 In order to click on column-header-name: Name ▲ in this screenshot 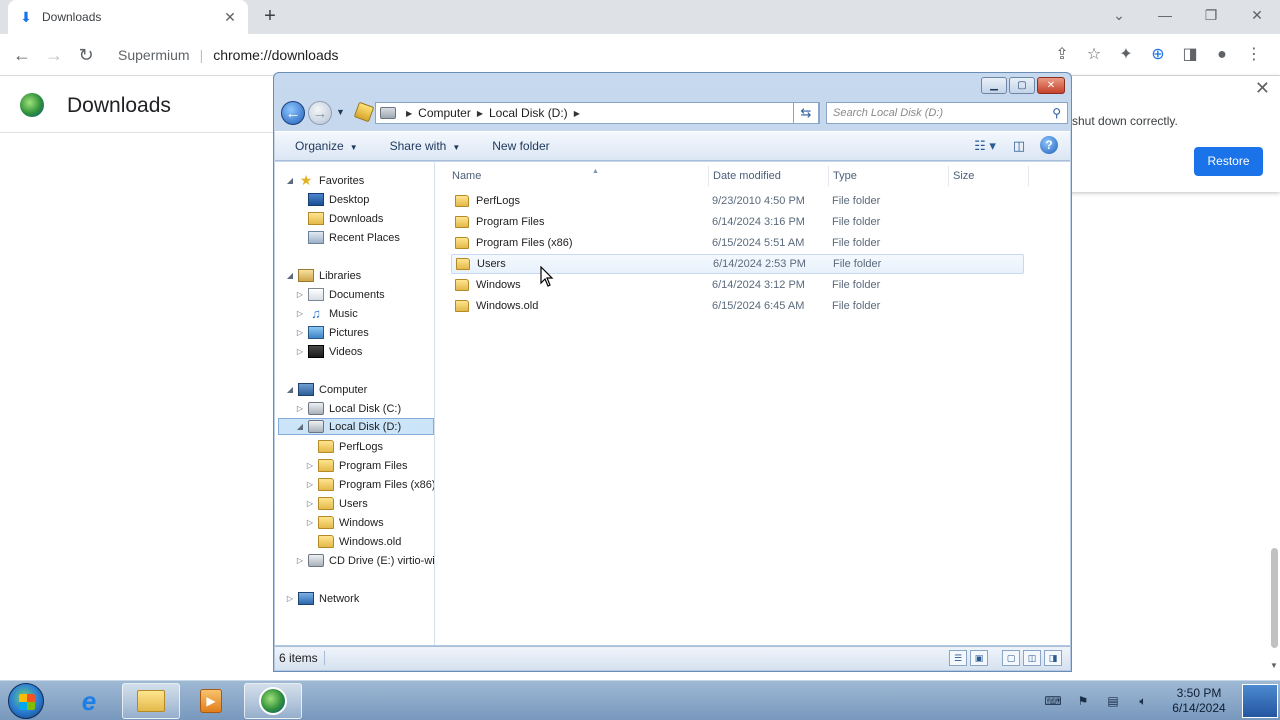, I will do `click(525, 177)`.